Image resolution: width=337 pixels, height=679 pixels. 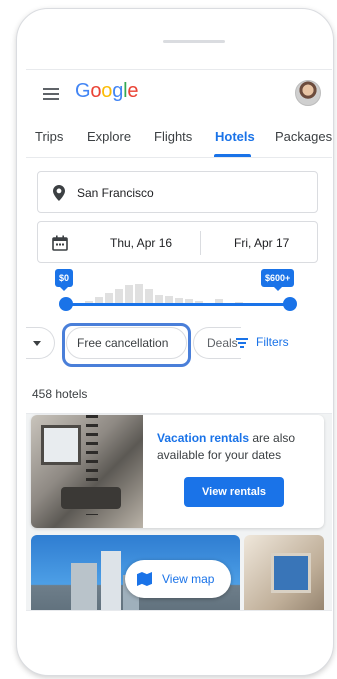 What do you see at coordinates (203, 438) in the screenshot?
I see `promo-highlight: Vacation rentals` at bounding box center [203, 438].